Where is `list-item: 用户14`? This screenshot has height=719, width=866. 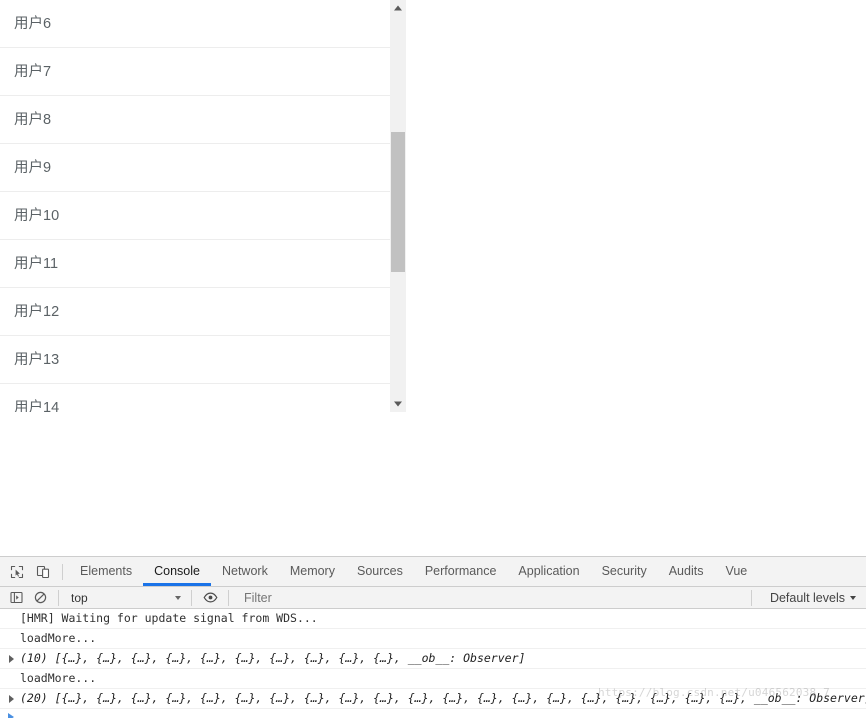 list-item: 用户14 is located at coordinates (195, 398).